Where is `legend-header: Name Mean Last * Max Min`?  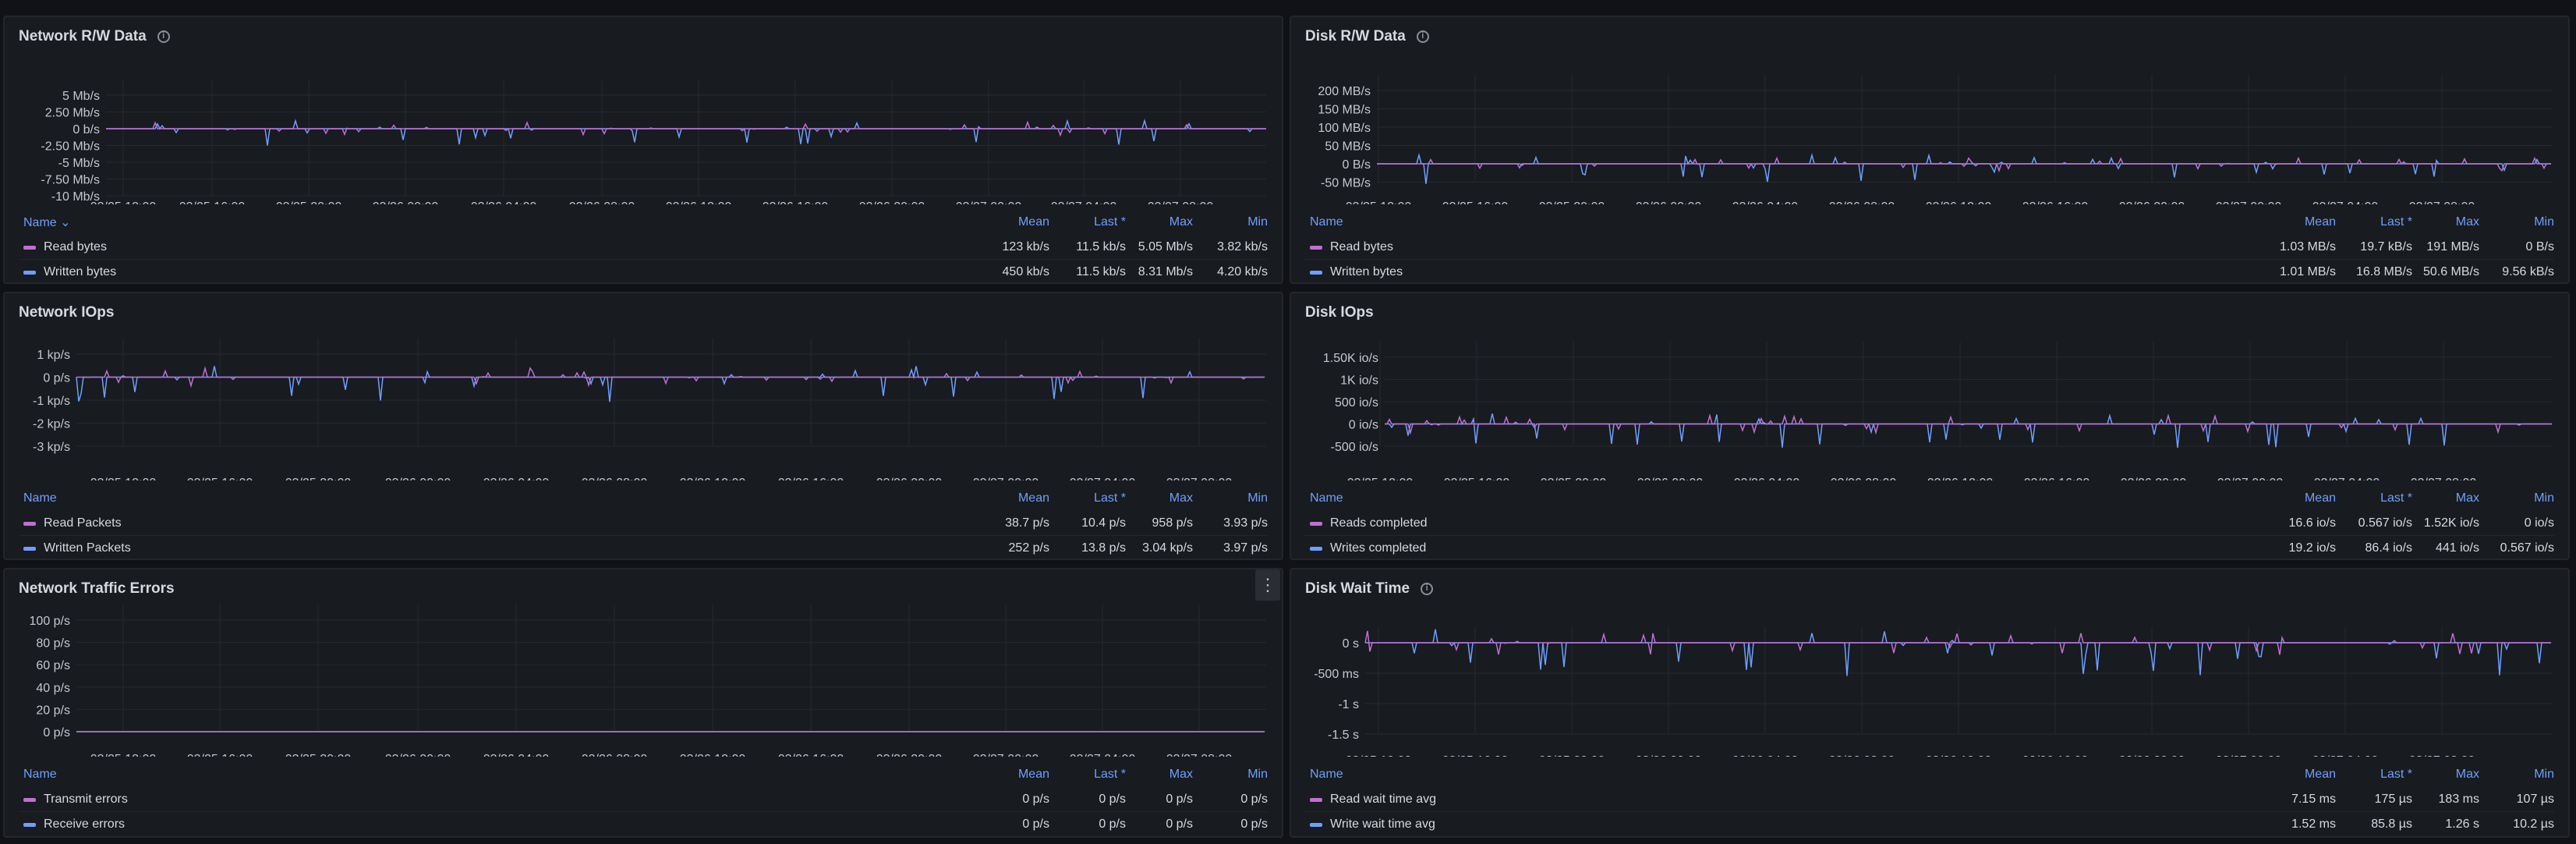 legend-header: Name Mean Last * Max Min is located at coordinates (645, 498).